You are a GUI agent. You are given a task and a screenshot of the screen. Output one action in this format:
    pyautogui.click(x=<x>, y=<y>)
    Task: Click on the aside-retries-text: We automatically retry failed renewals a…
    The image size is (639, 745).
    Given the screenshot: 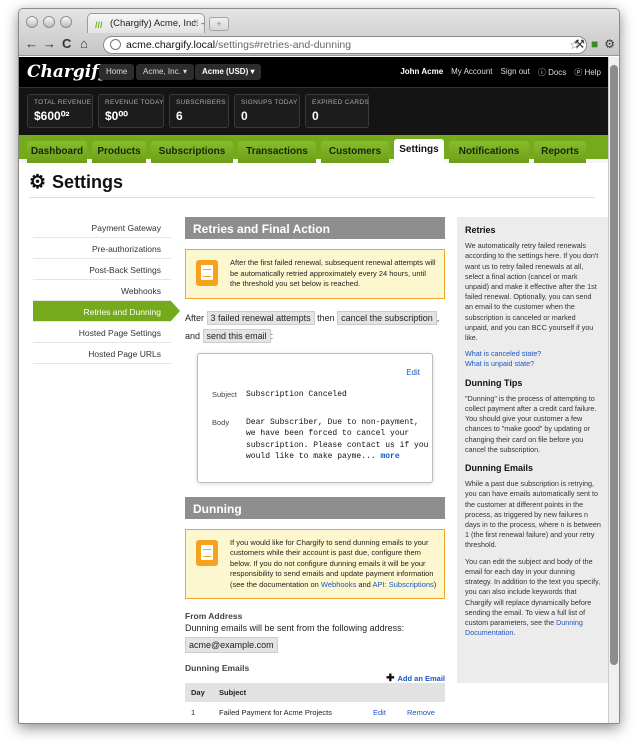 What is the action you would take?
    pyautogui.click(x=532, y=292)
    